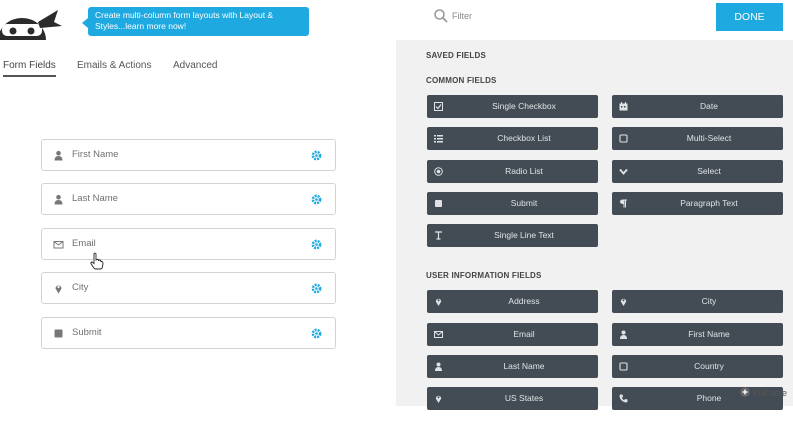 The height and width of the screenshot is (422, 793). What do you see at coordinates (623, 171) in the screenshot?
I see `chevron-down-icon` at bounding box center [623, 171].